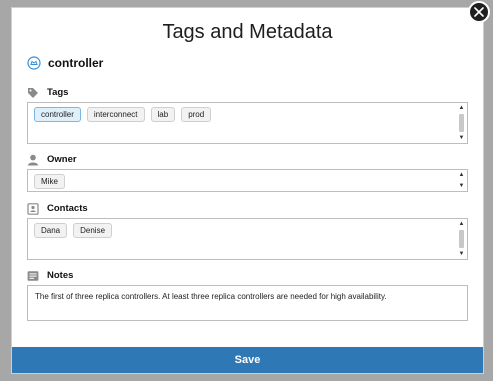 The image size is (493, 381). I want to click on contact-chip-dana: Dana, so click(51, 230).